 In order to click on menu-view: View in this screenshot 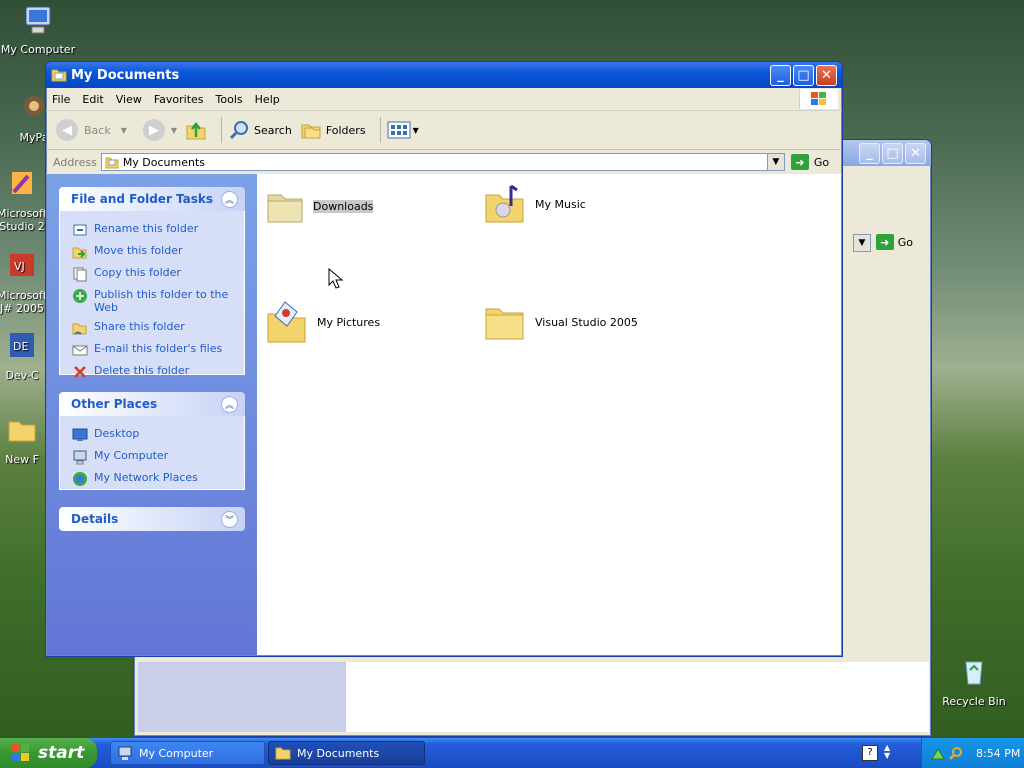, I will do `click(129, 99)`.